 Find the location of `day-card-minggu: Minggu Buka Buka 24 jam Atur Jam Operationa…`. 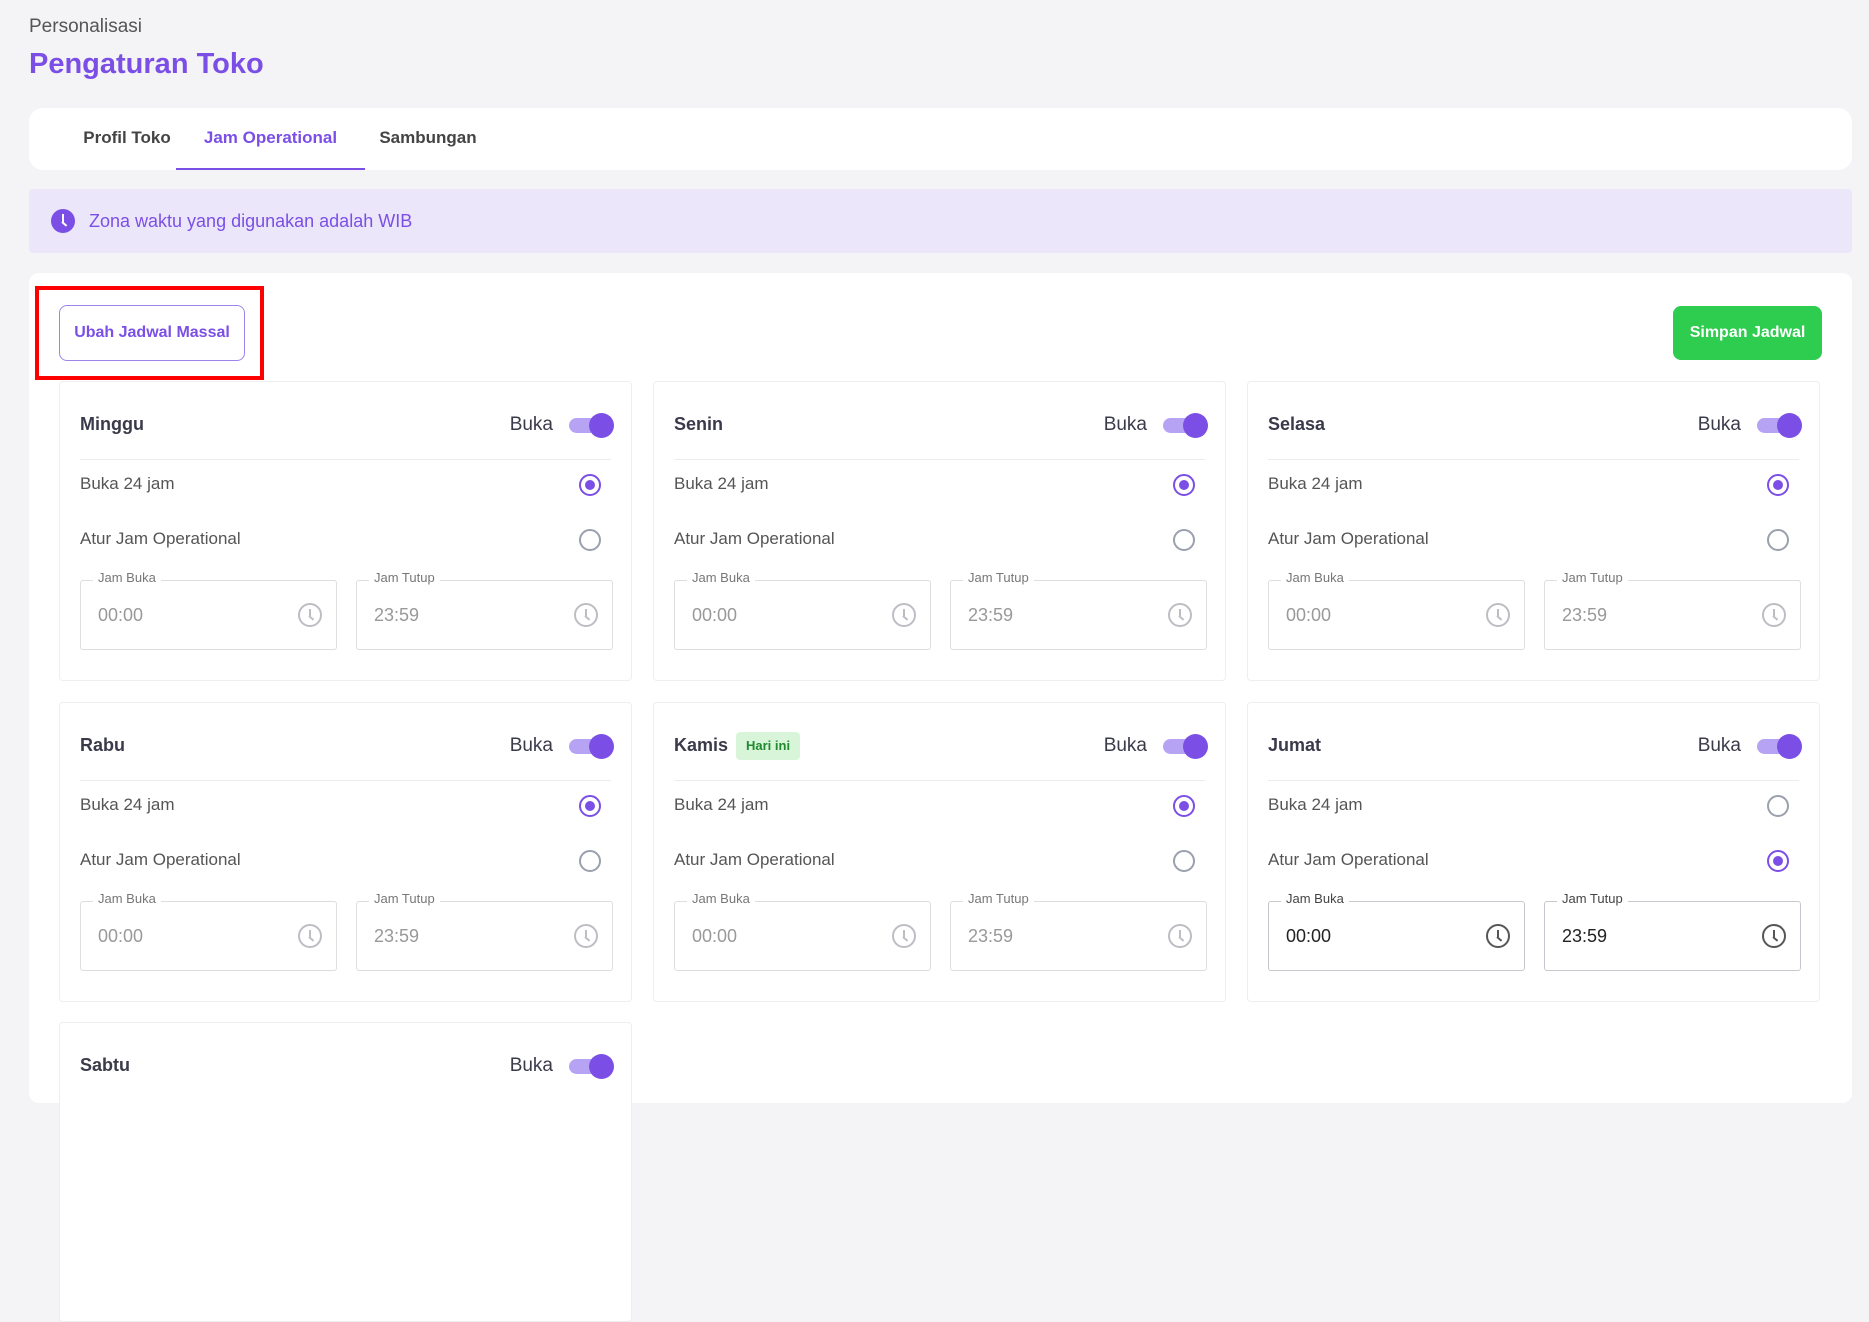

day-card-minggu: Minggu Buka Buka 24 jam Atur Jam Operationa… is located at coordinates (345, 531).